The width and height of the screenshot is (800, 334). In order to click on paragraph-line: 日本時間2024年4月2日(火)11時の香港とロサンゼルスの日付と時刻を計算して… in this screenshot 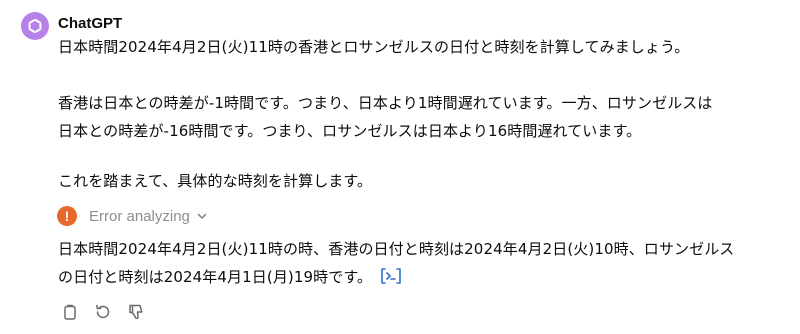, I will do `click(374, 47)`.